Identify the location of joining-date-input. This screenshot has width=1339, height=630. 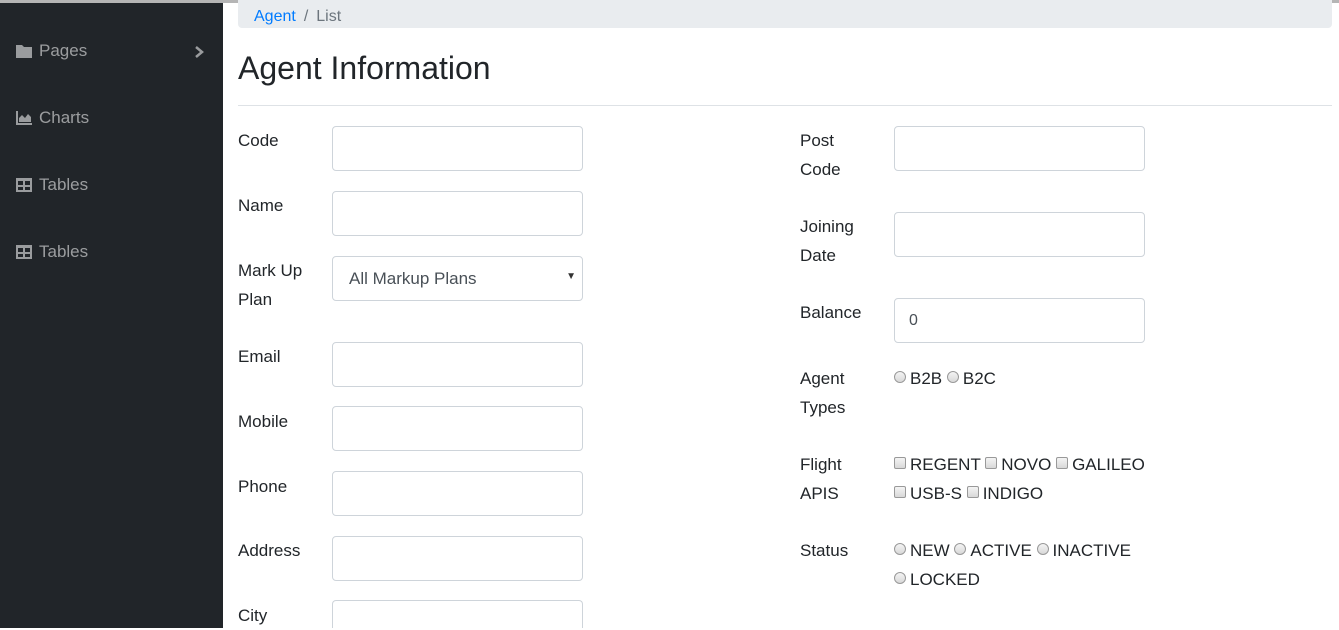
(1019, 234).